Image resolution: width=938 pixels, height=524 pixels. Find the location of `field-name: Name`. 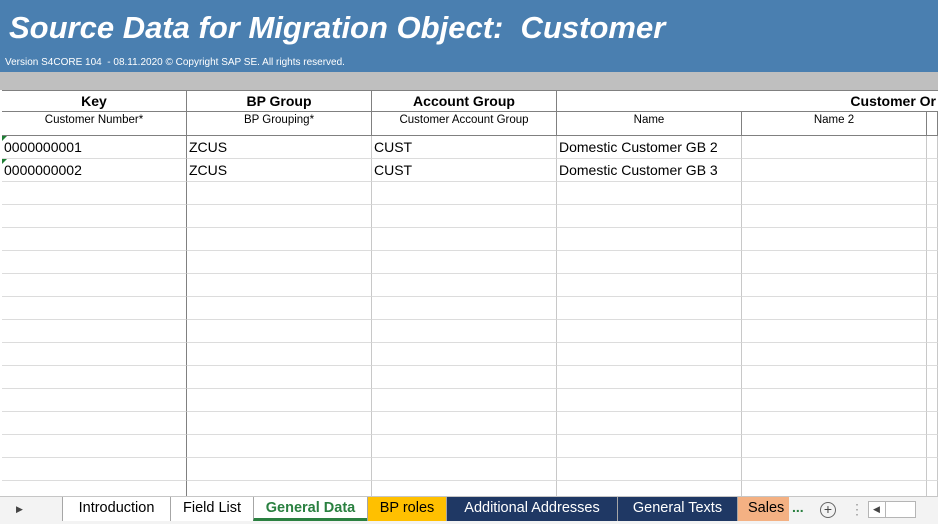

field-name: Name is located at coordinates (649, 124).